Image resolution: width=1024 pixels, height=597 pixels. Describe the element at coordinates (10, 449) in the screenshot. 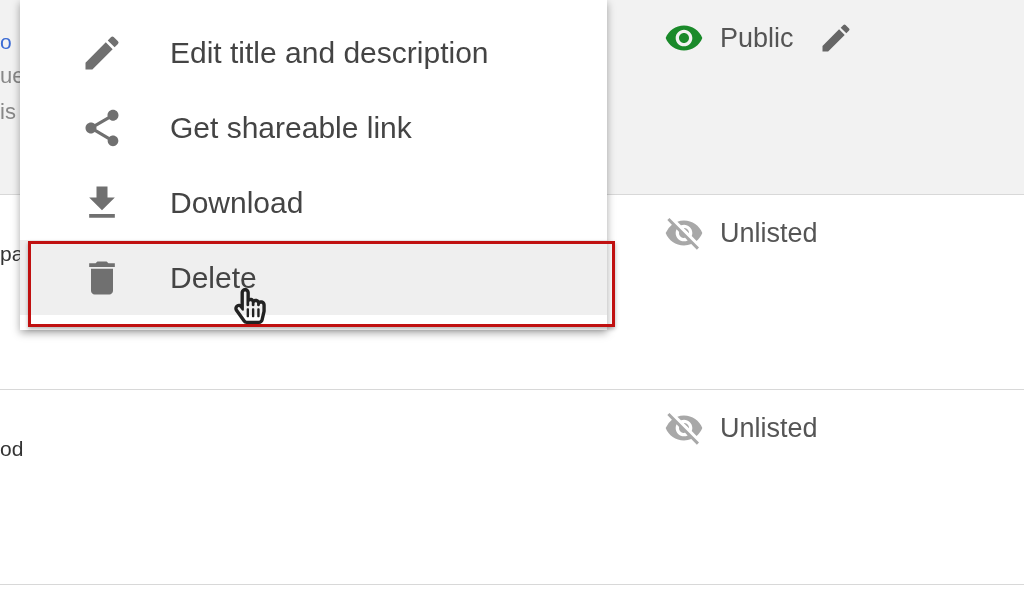

I see `video-title: od` at that location.